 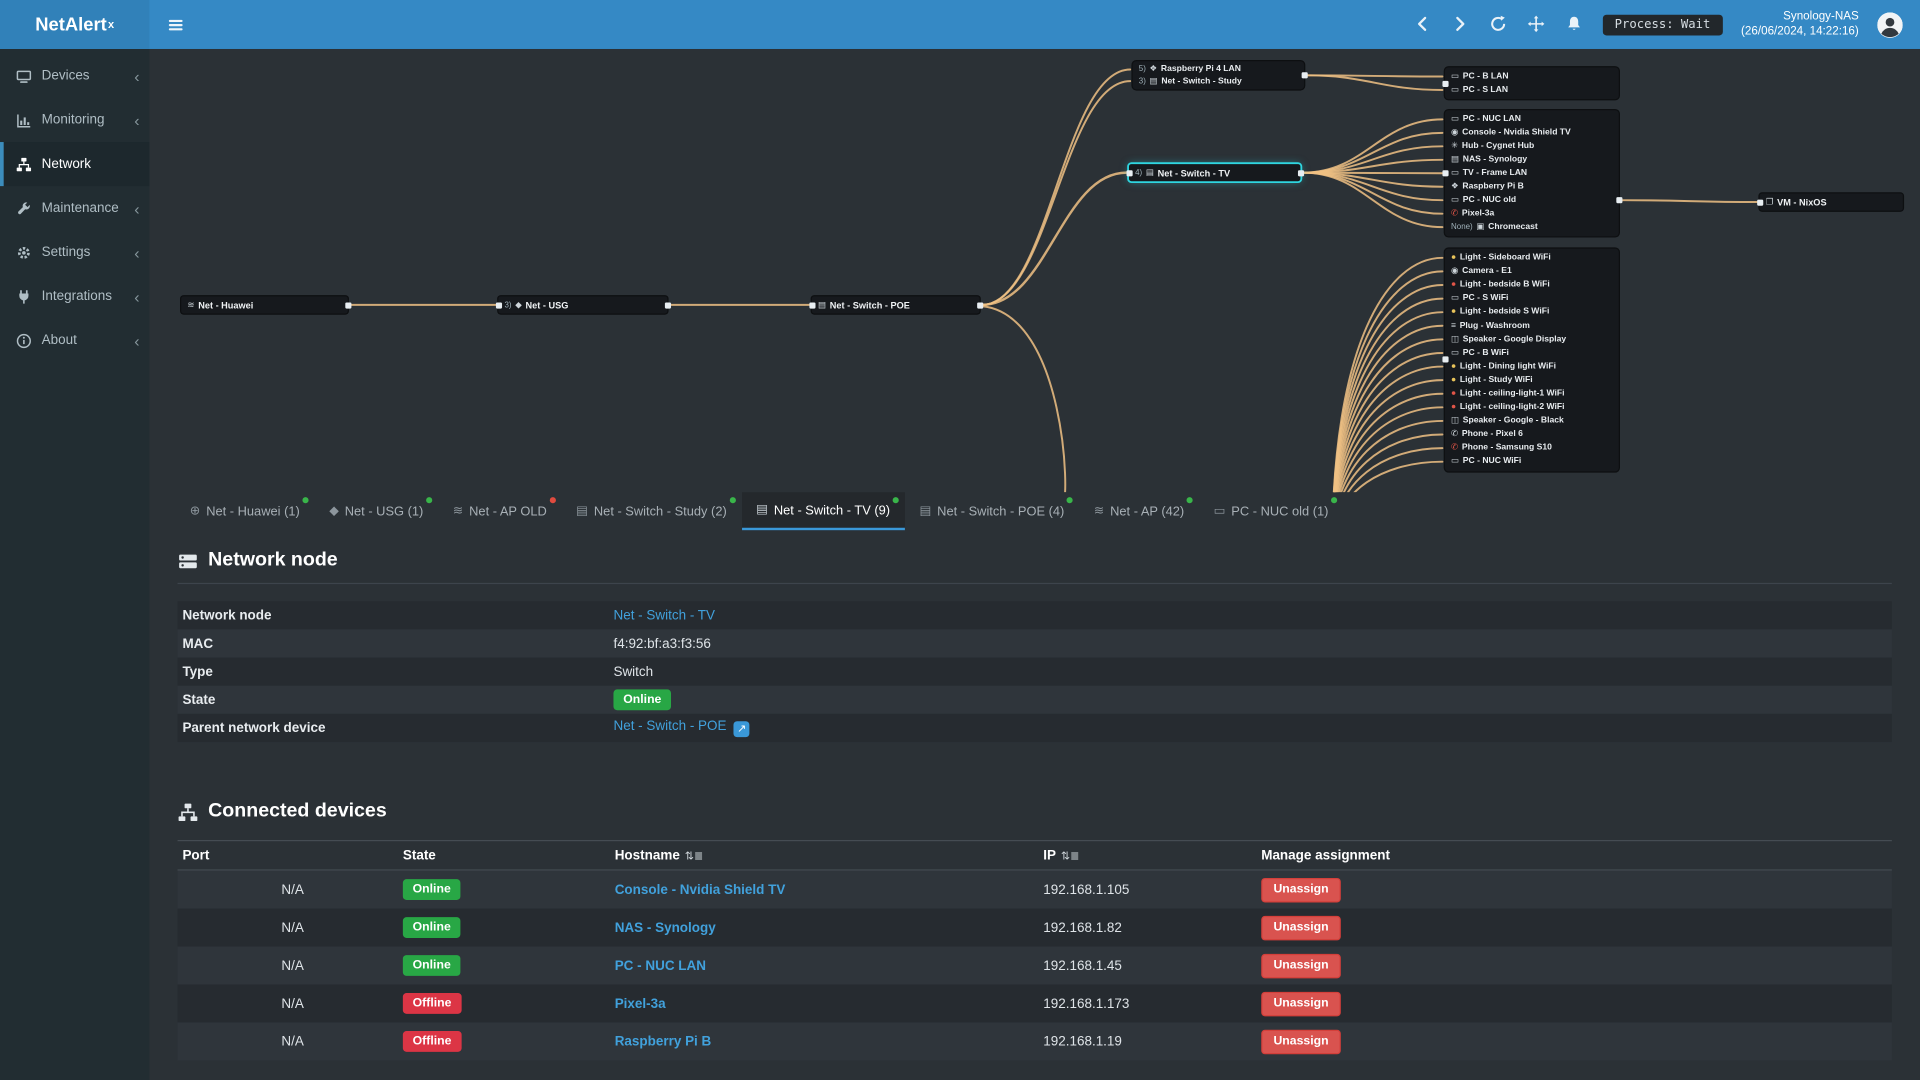 I want to click on hostname-link: PC - NUC LAN, so click(x=660, y=965).